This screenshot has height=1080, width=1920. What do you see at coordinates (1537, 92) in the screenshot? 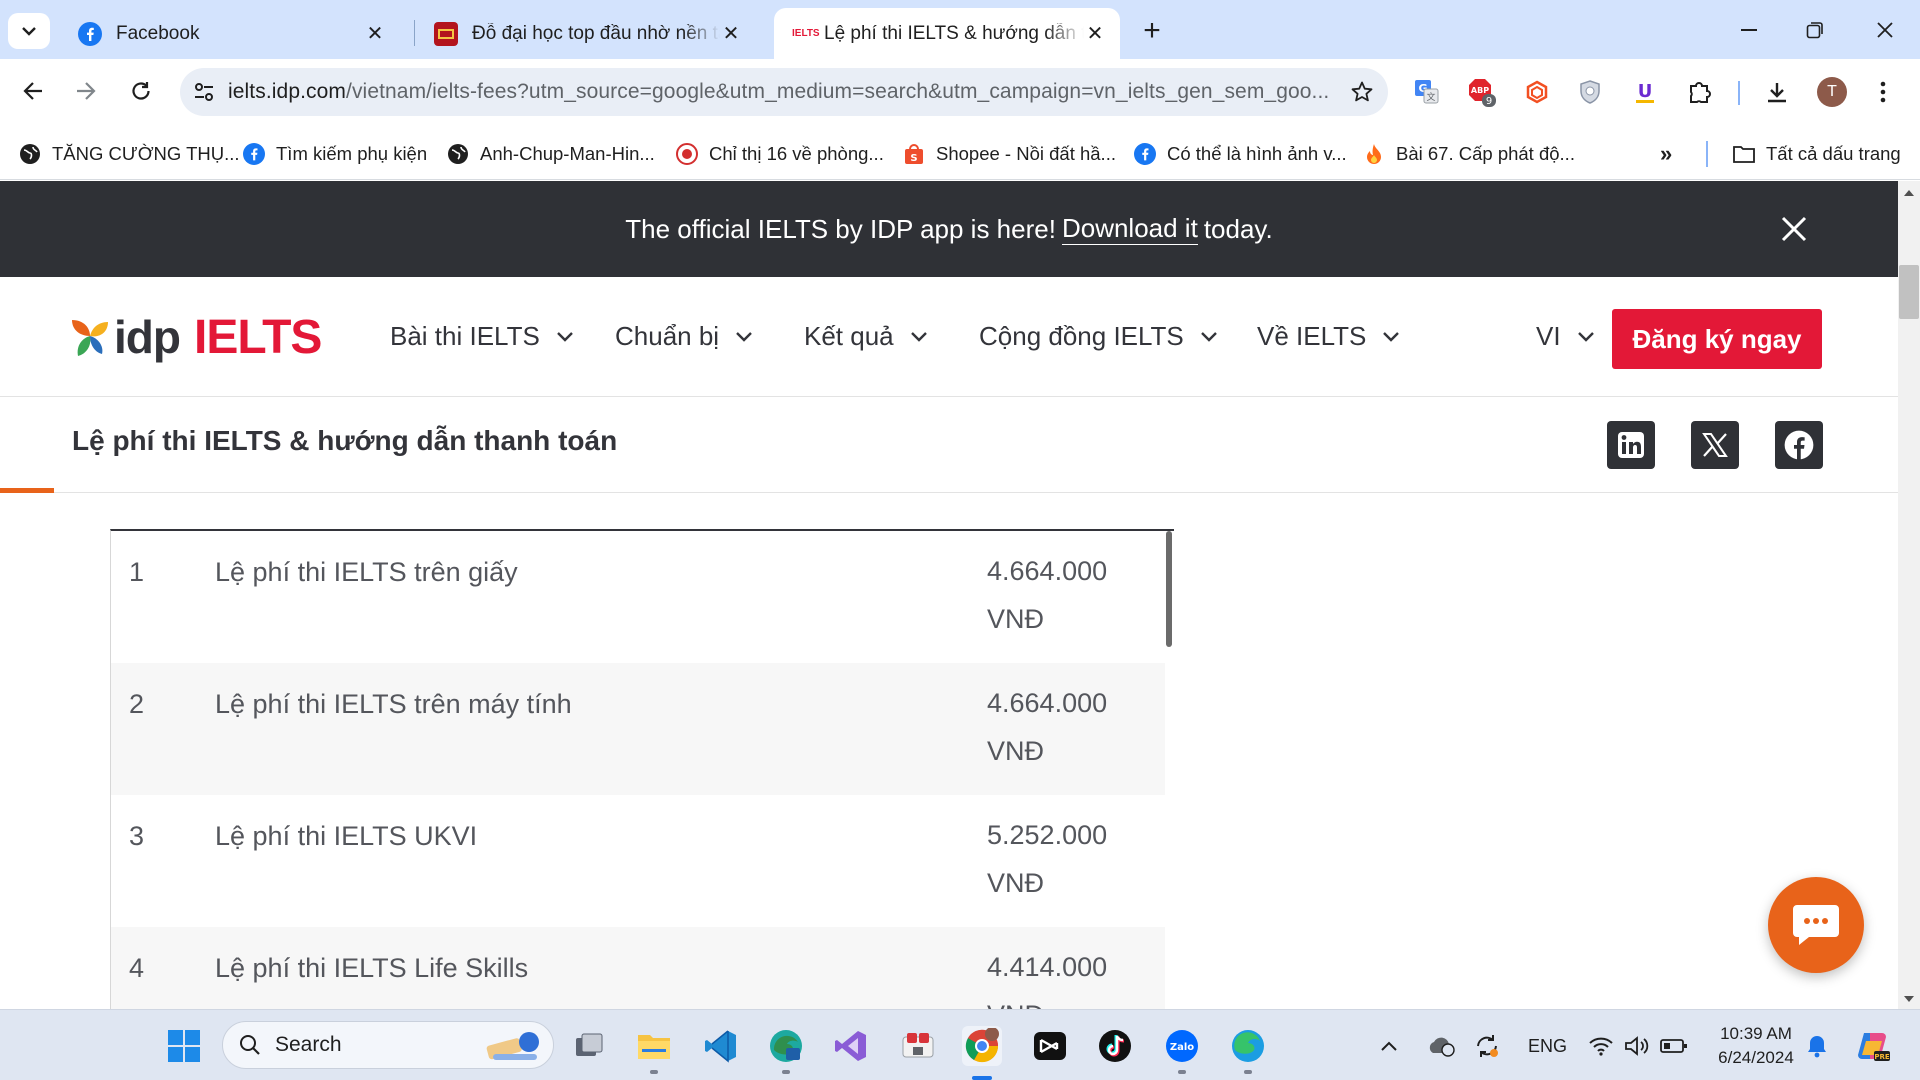
I see `extension-hexagon-icon` at bounding box center [1537, 92].